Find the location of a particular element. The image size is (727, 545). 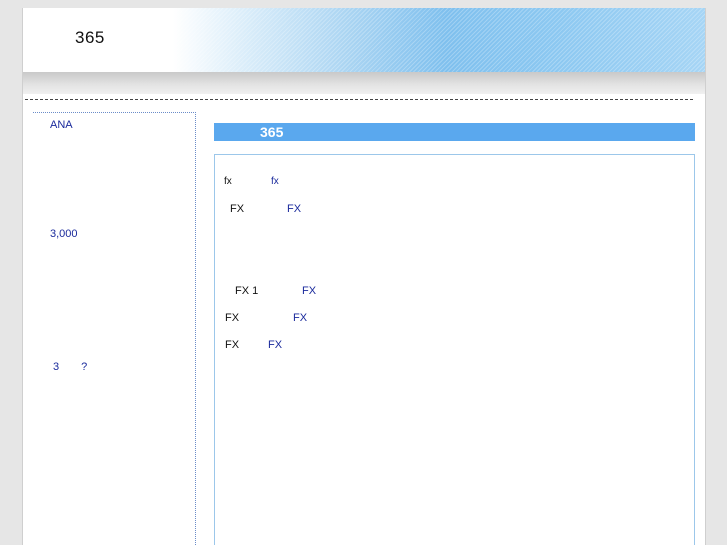

sidebar-link-3: 3 ? is located at coordinates (70, 366).